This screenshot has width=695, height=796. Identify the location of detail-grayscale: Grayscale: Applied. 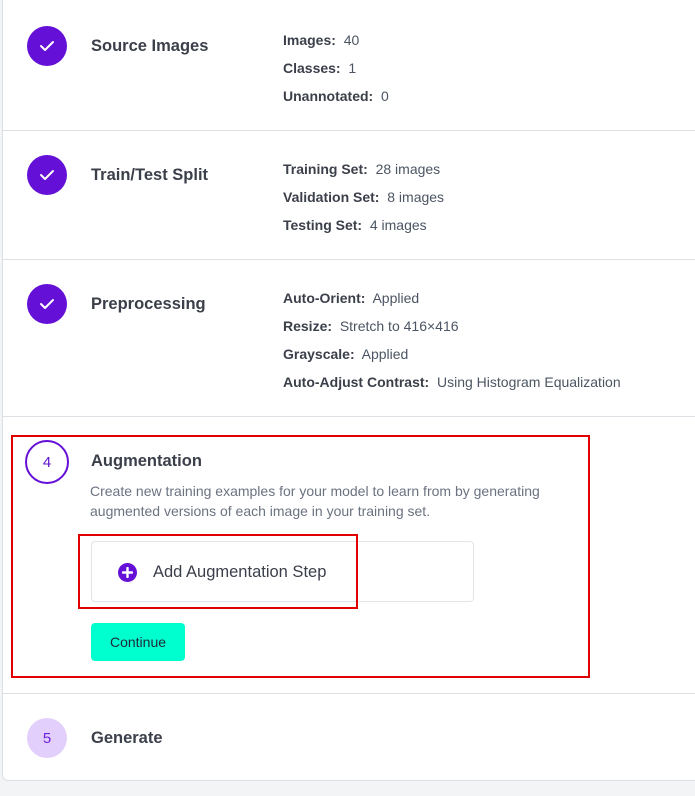
(346, 354).